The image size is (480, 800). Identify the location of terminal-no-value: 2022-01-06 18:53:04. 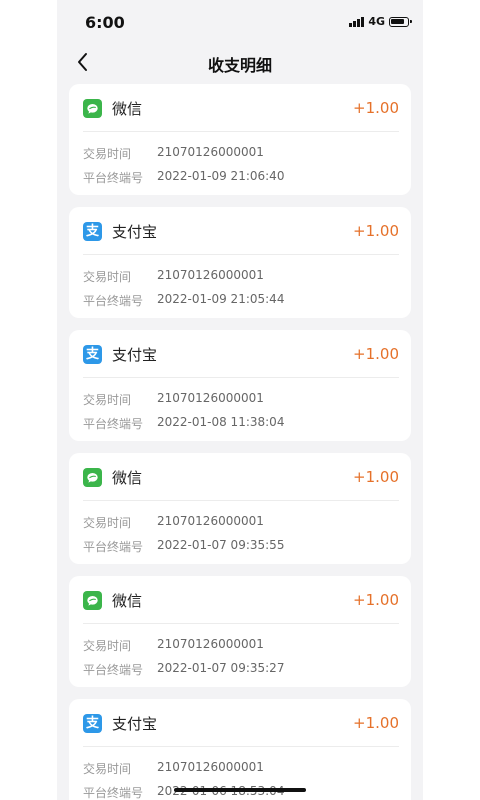
(220, 792).